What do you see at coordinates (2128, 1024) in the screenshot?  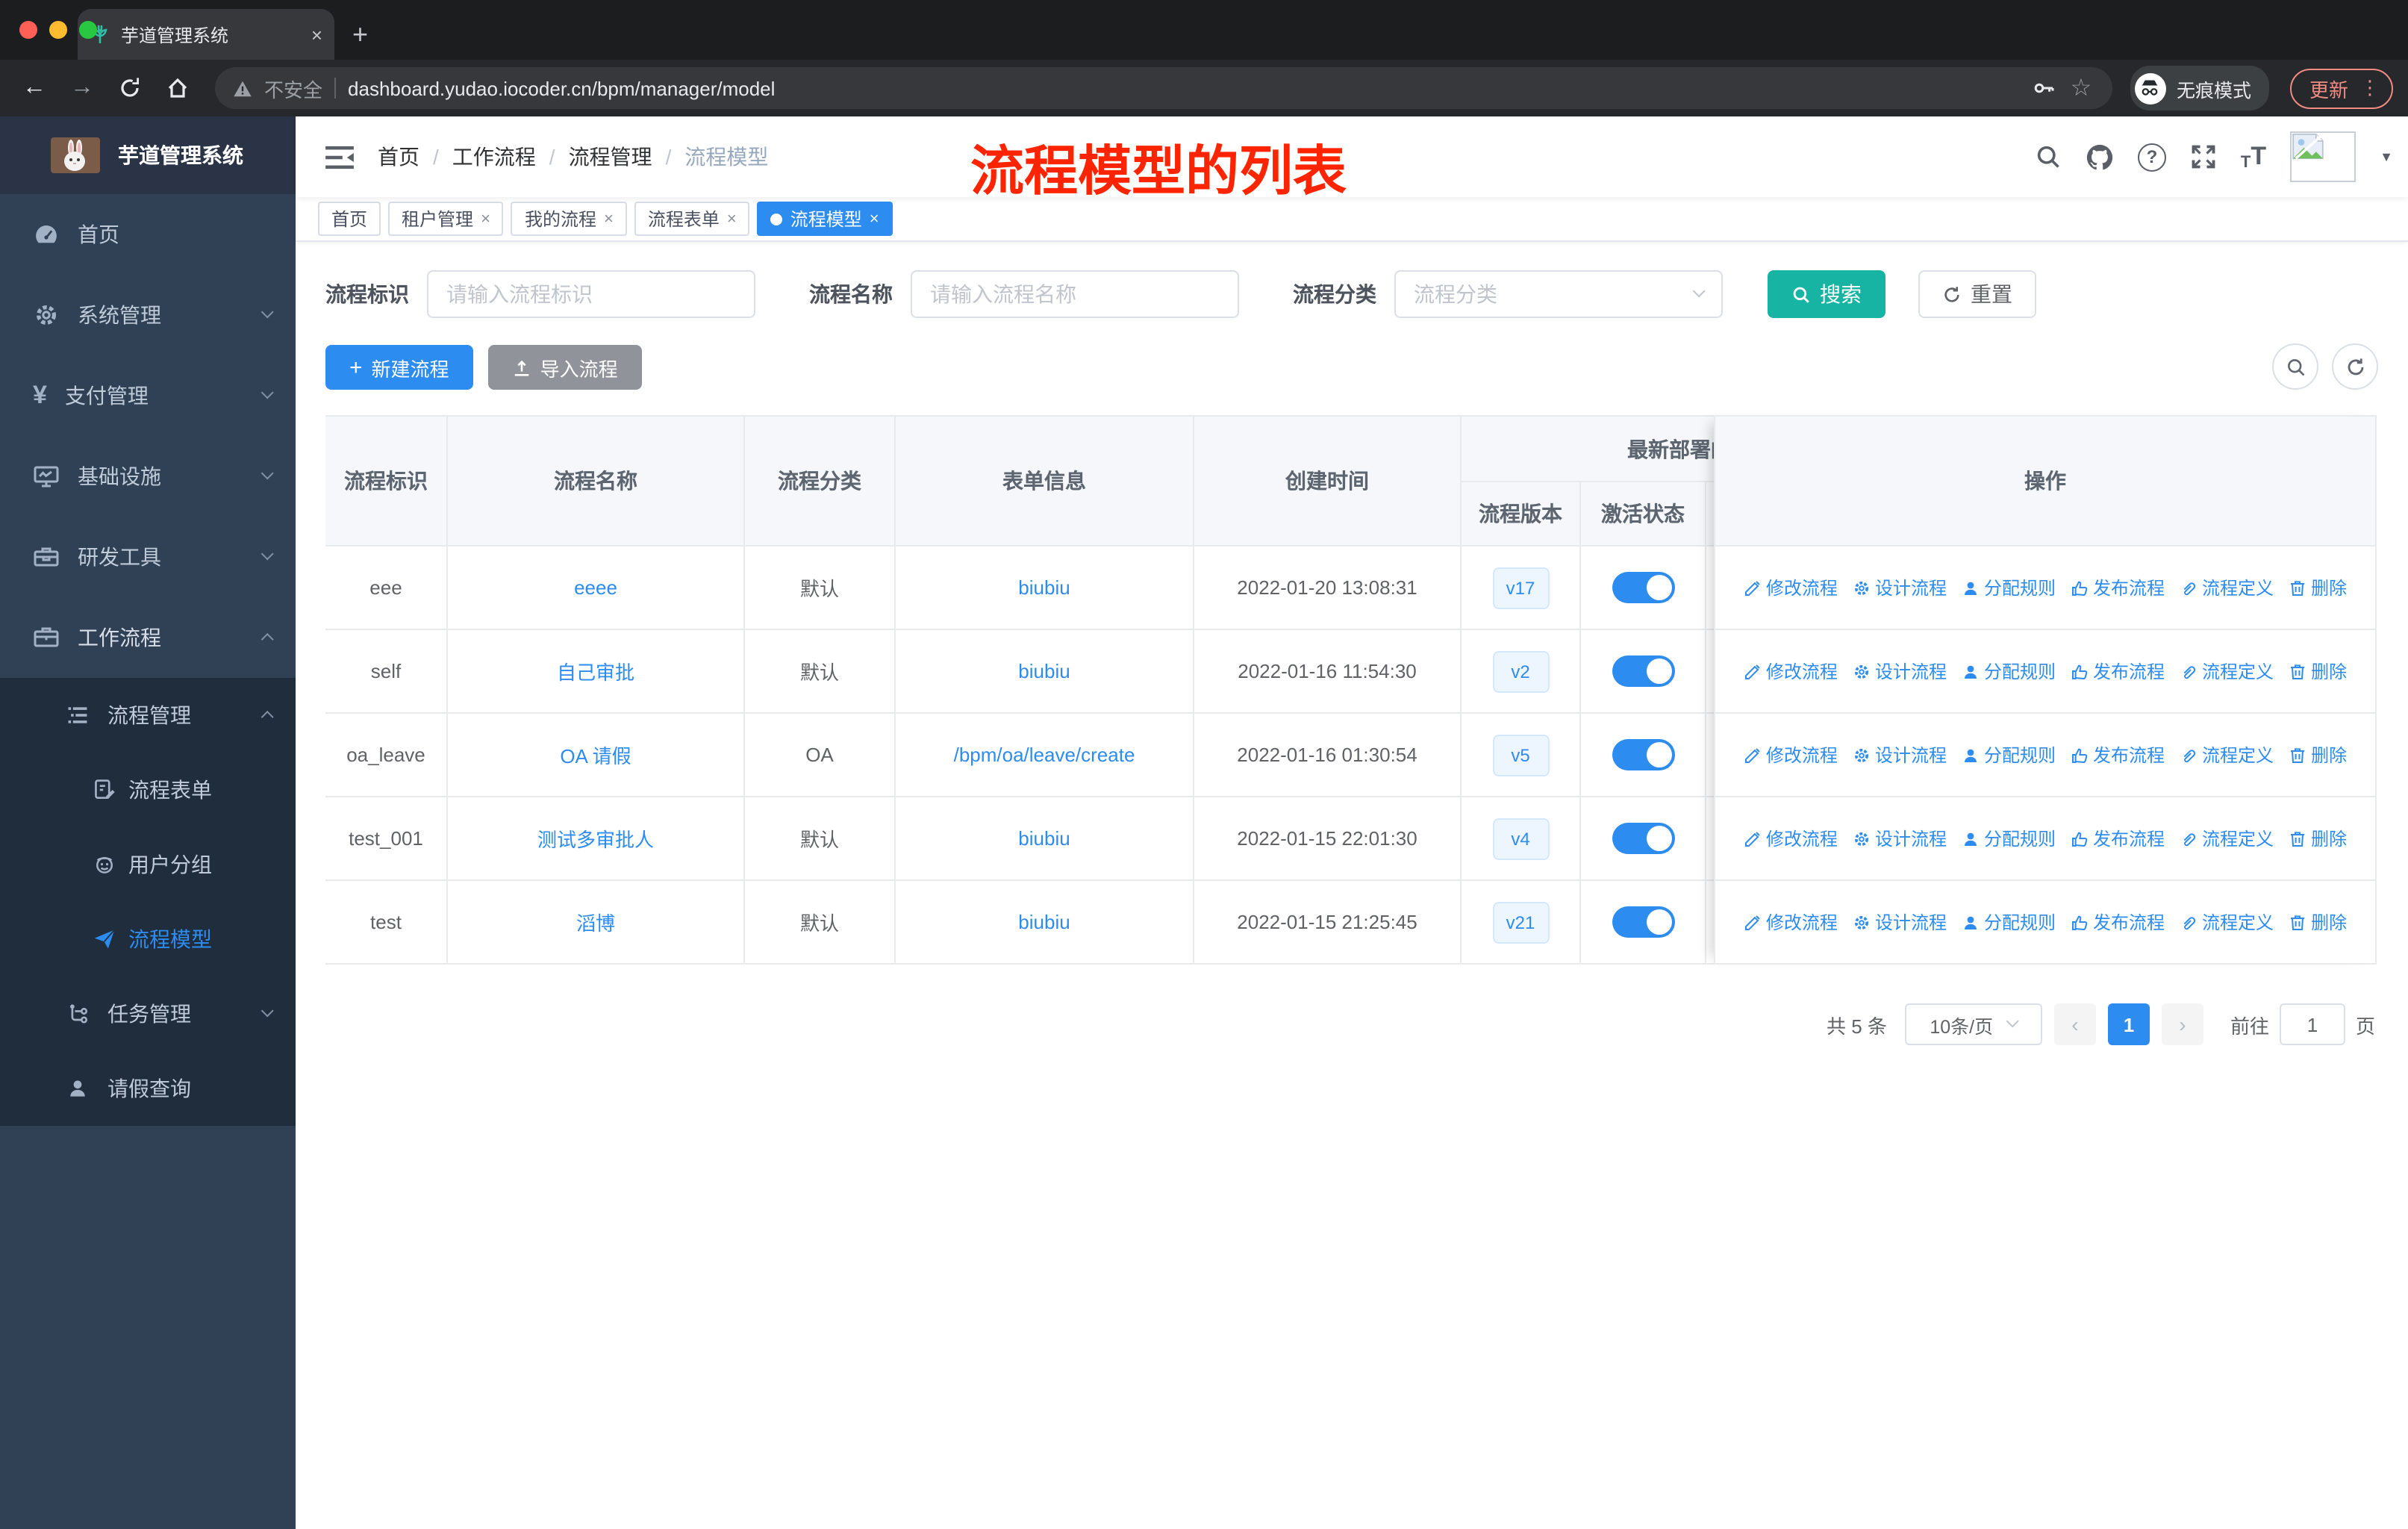 I see `current-page-button: 1` at bounding box center [2128, 1024].